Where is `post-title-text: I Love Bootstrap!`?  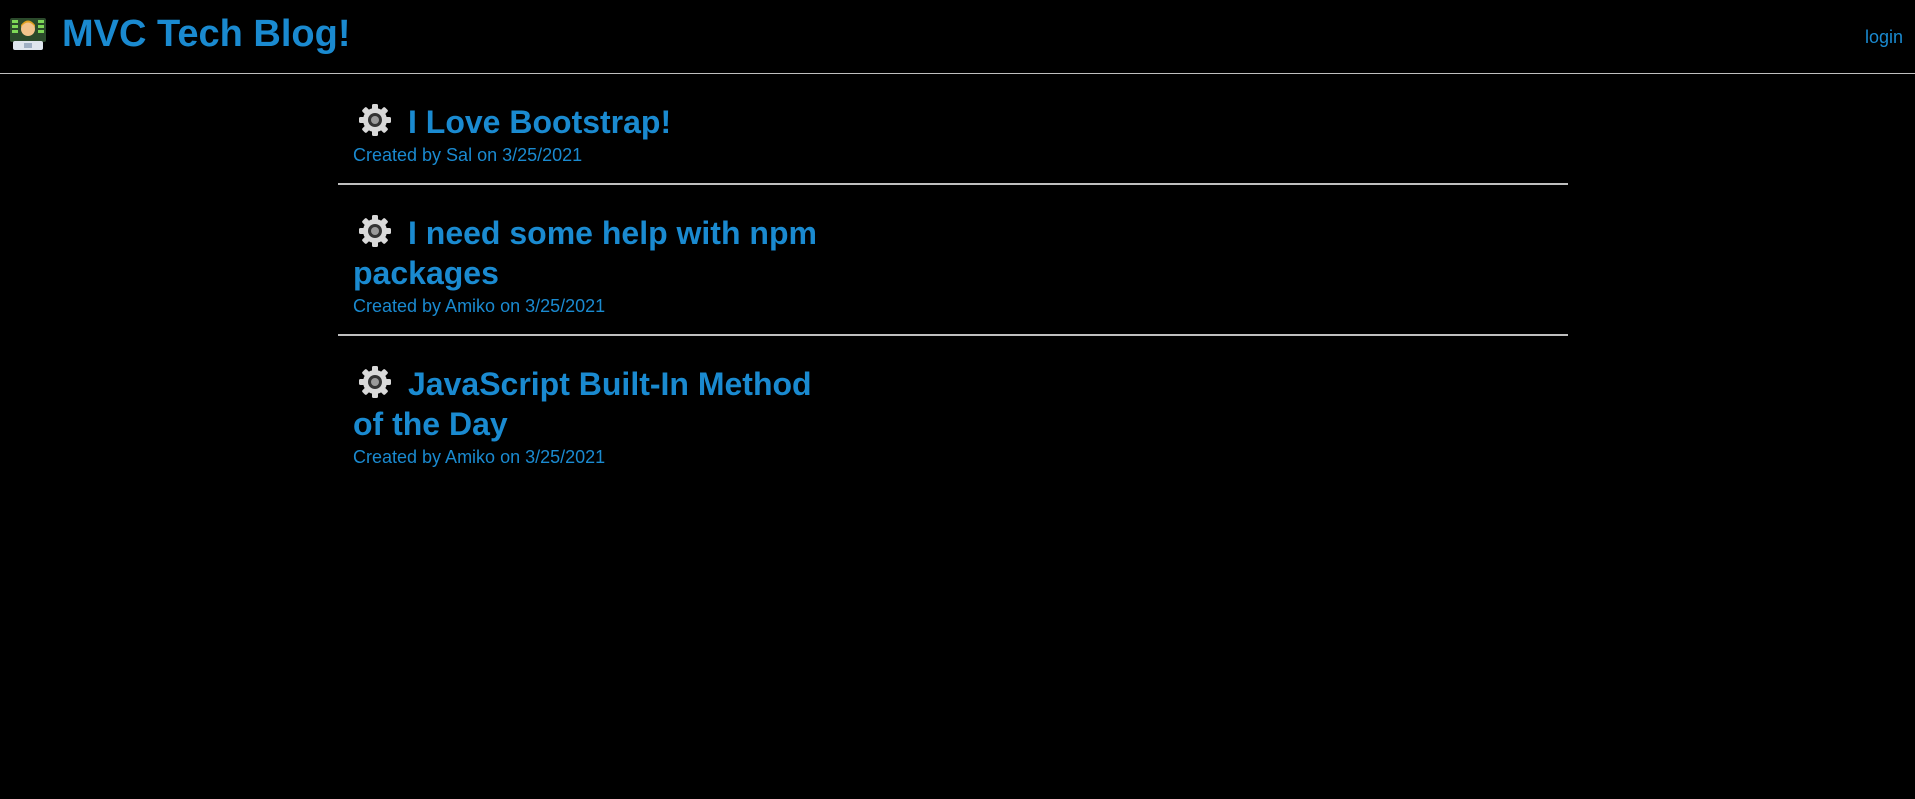
post-title-text: I Love Bootstrap! is located at coordinates (539, 122).